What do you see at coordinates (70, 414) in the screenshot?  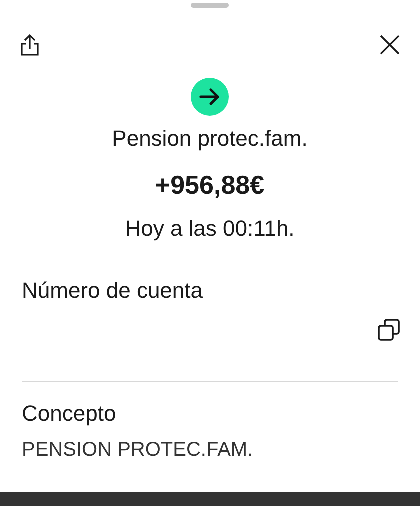 I see `concept-label: Concepto` at bounding box center [70, 414].